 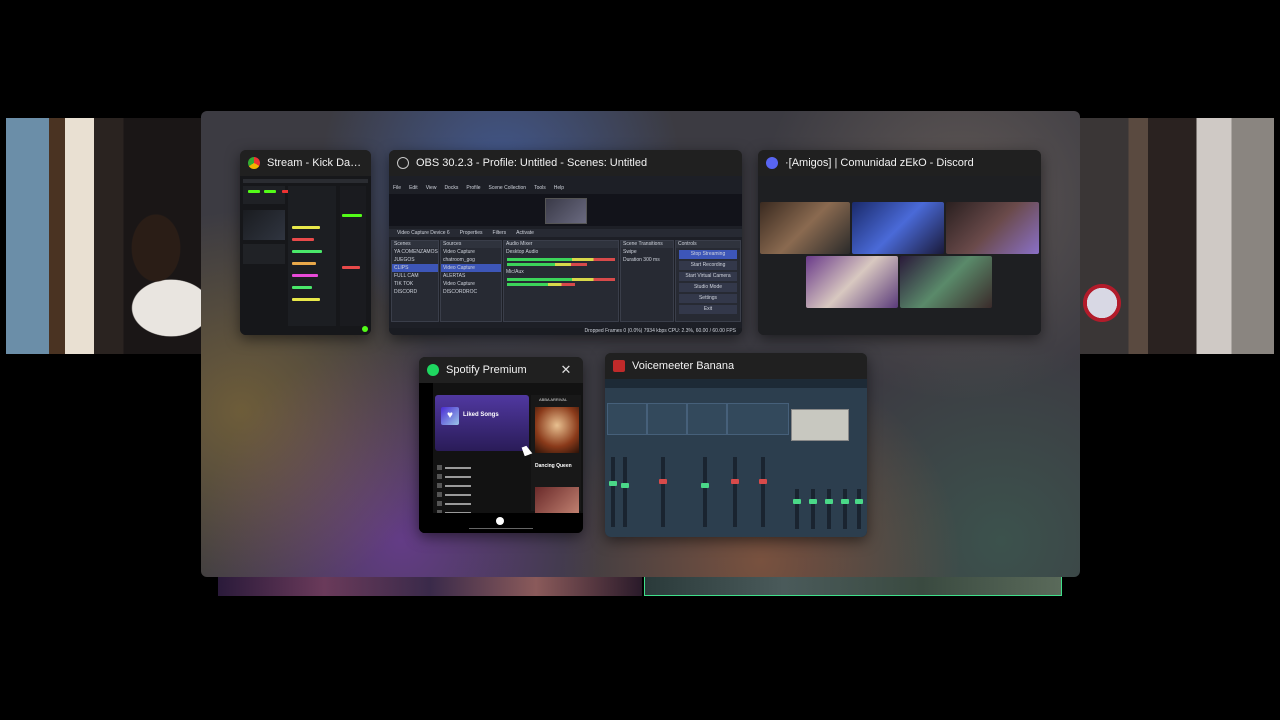 What do you see at coordinates (430, 586) in the screenshot?
I see `background-video-bottom-left` at bounding box center [430, 586].